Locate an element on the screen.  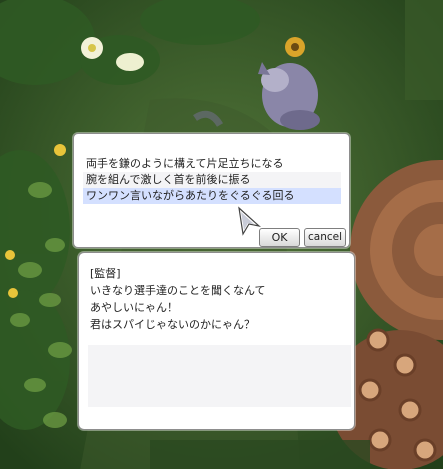
dialog-line: いきなり選手達のことを聞くなんて is located at coordinates (178, 290).